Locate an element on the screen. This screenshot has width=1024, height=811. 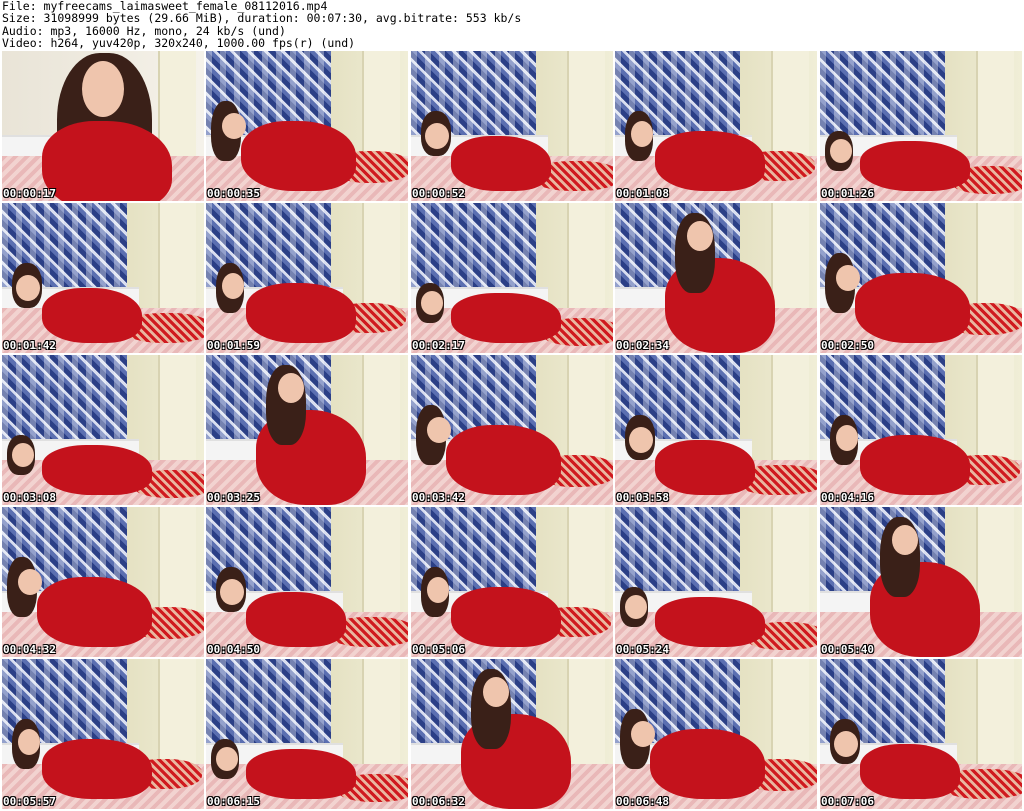
video-thumbnail: 00:01:42 is located at coordinates (103, 278).